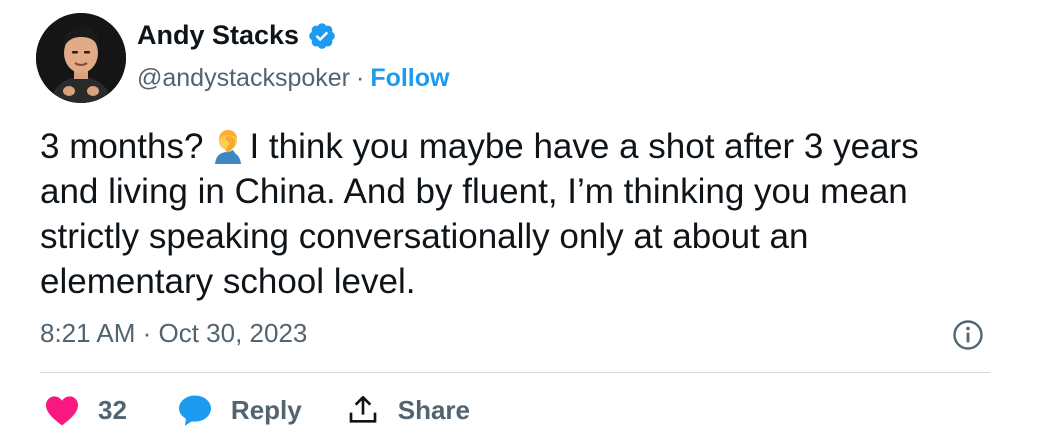 The image size is (1040, 442). I want to click on info-icon, so click(968, 335).